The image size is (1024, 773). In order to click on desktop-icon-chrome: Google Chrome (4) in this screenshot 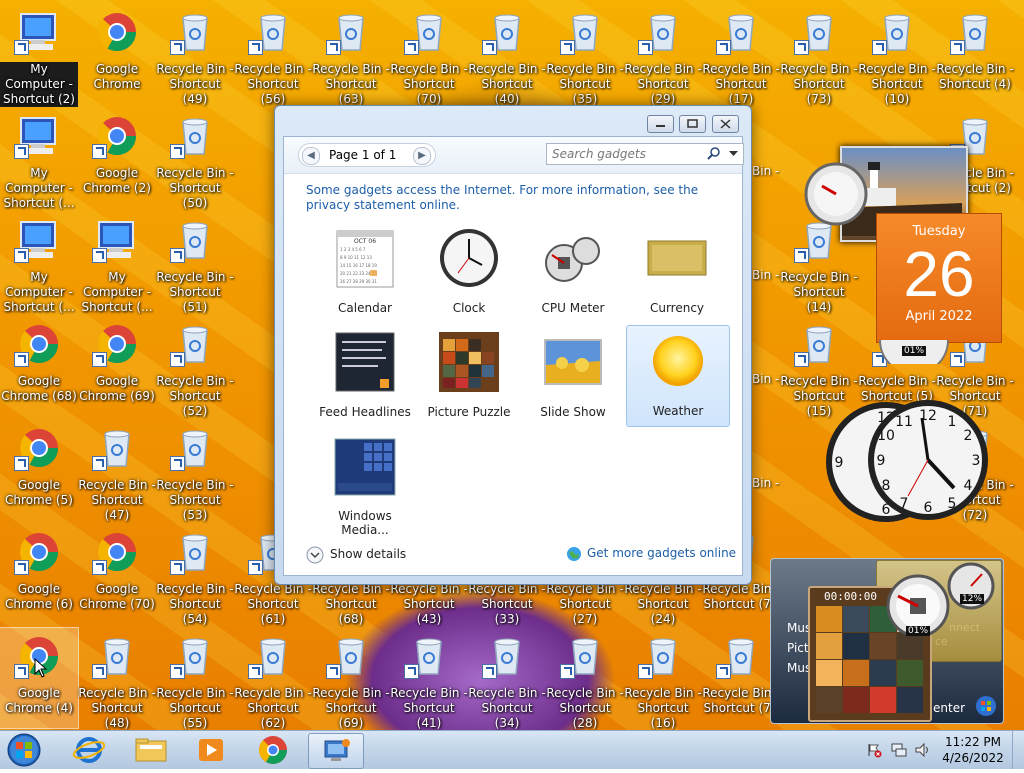, I will do `click(39, 678)`.